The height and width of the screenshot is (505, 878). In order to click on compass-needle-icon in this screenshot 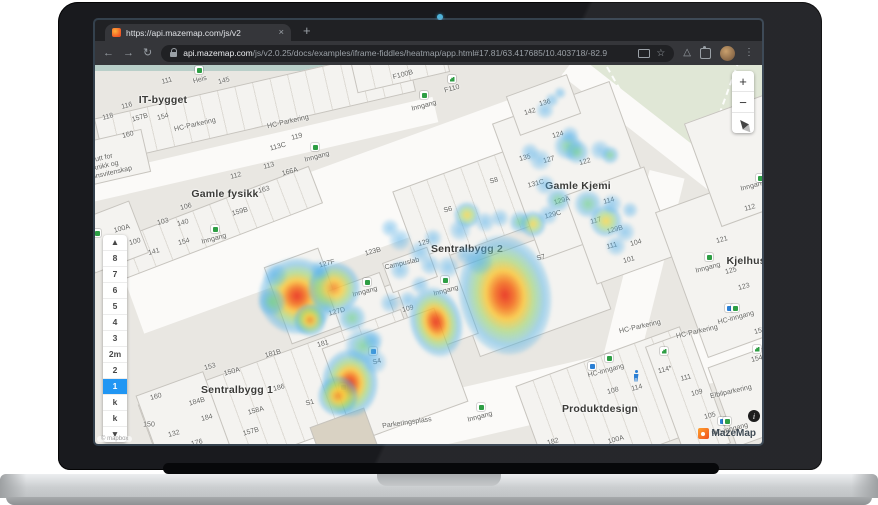, I will do `click(743, 123)`.